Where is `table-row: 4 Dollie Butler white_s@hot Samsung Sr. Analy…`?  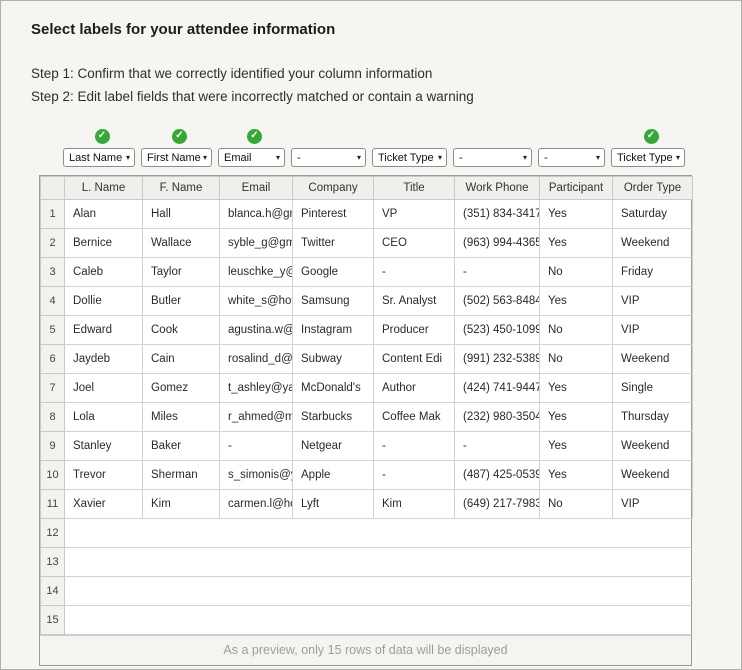
table-row: 4 Dollie Butler white_s@hot Samsung Sr. Analy… is located at coordinates (366, 301).